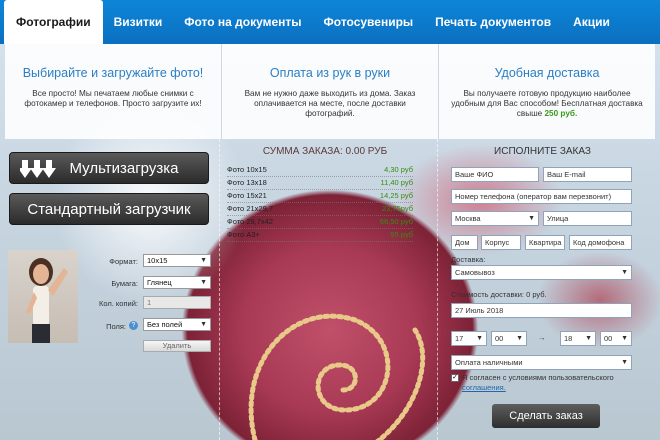 This screenshot has width=660, height=440. I want to click on delivery-label: Доставка:, so click(468, 259).